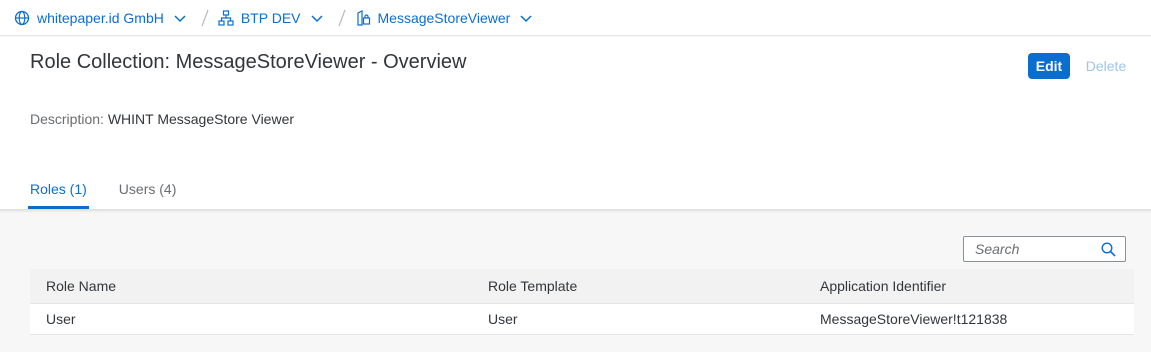 The image size is (1151, 352). I want to click on column-header-application-identifier: Application Identifier, so click(969, 286).